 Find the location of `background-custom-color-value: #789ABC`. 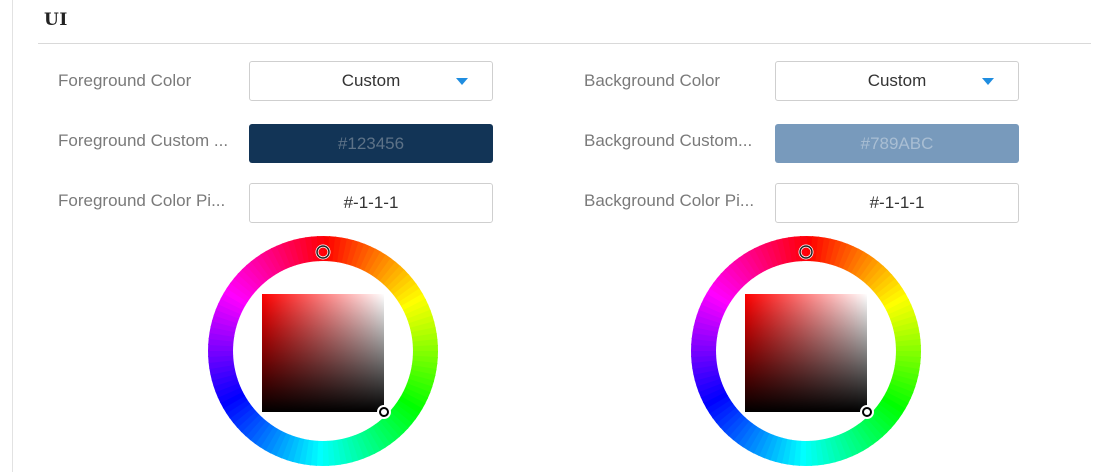

background-custom-color-value: #789ABC is located at coordinates (897, 143).